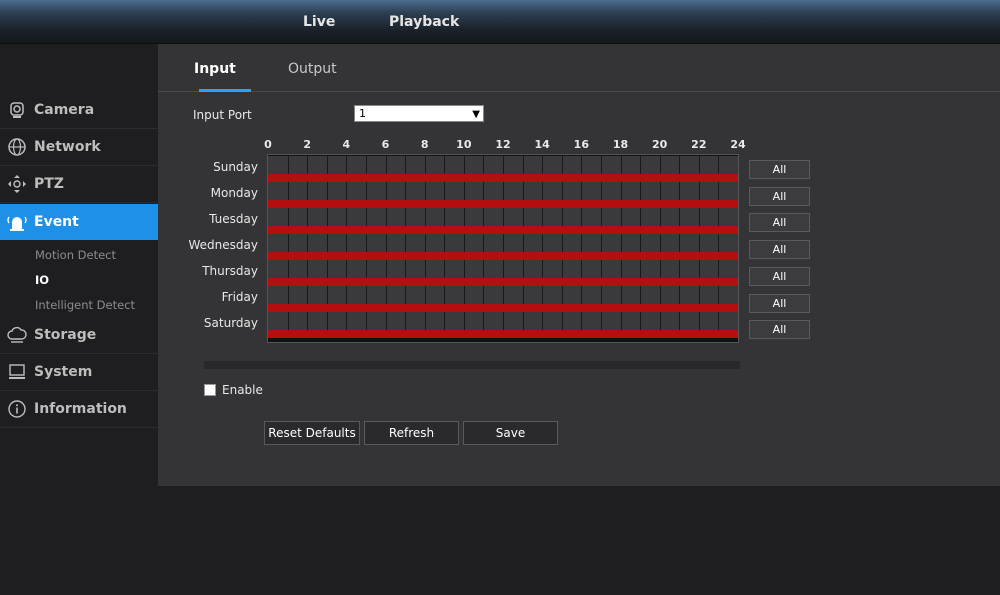 This screenshot has height=595, width=1000. What do you see at coordinates (75, 255) in the screenshot?
I see `subitem-motion-detect: Motion Detect` at bounding box center [75, 255].